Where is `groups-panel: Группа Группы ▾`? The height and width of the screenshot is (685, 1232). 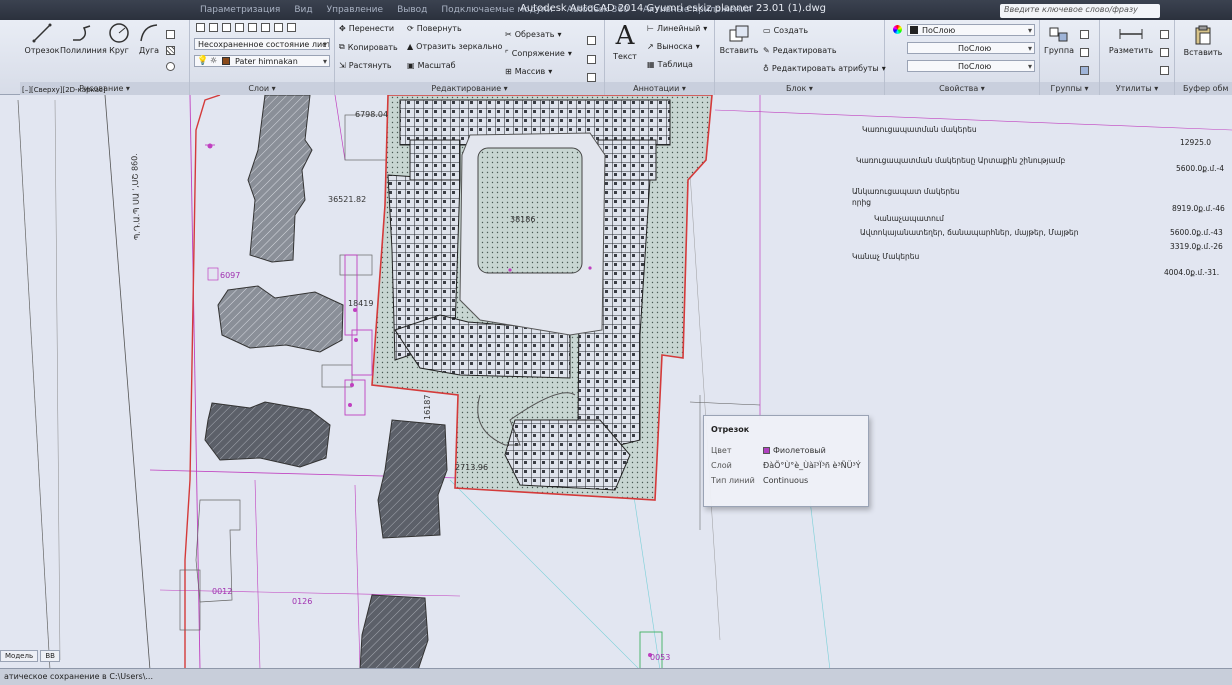 groups-panel: Группа Группы ▾ is located at coordinates (1070, 57).